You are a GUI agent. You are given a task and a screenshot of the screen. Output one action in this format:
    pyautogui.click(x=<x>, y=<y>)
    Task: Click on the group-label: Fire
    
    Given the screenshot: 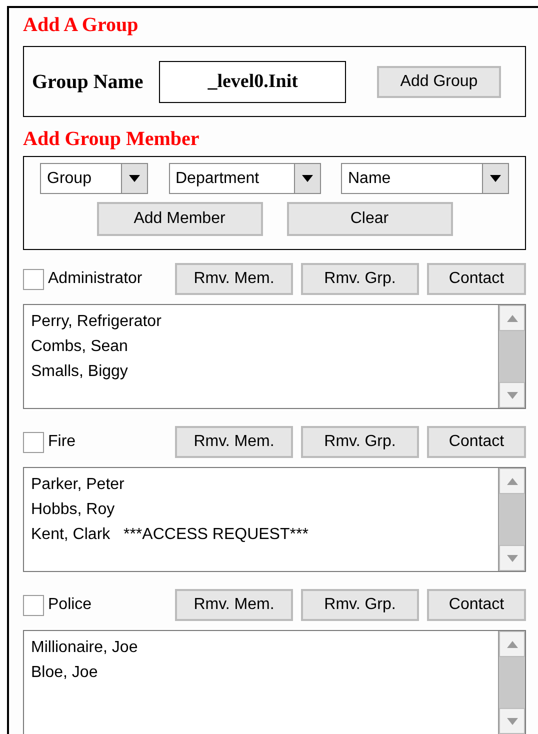 What is the action you would take?
    pyautogui.click(x=62, y=442)
    